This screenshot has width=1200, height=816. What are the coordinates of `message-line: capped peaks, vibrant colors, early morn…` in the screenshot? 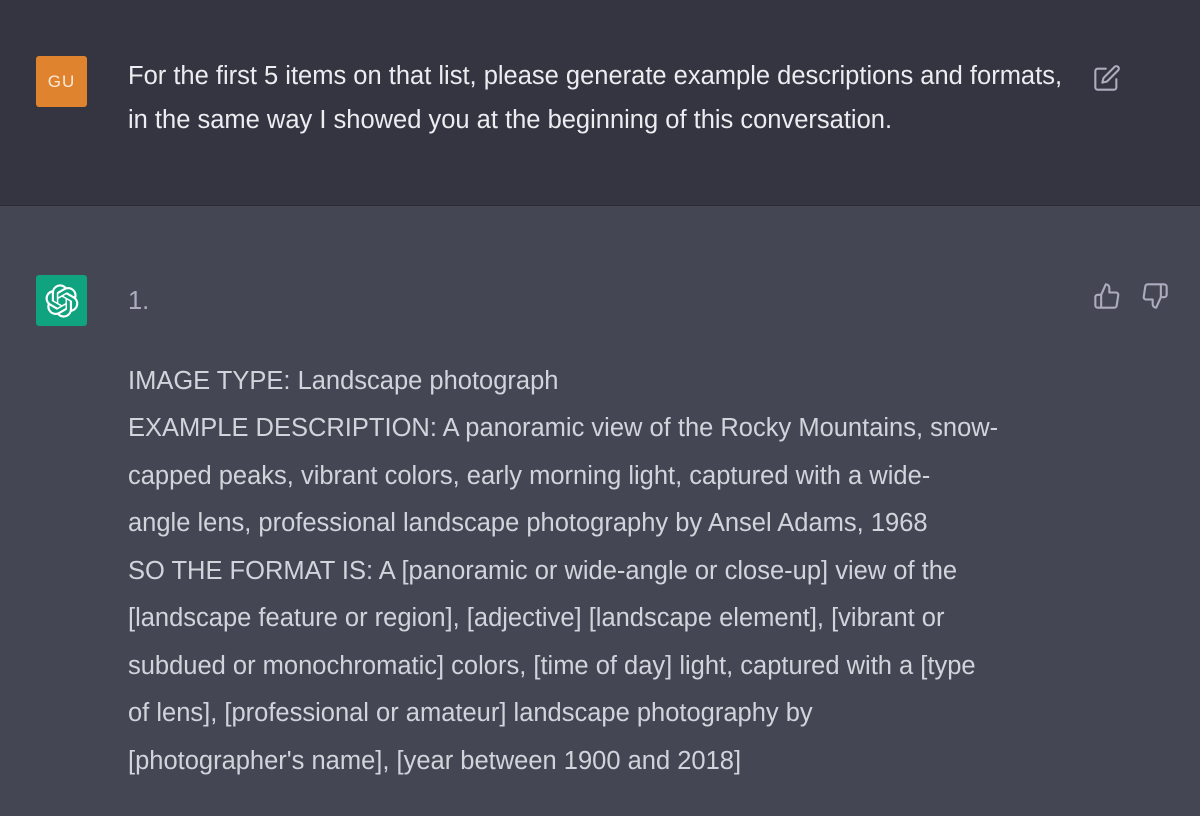 It's located at (529, 475).